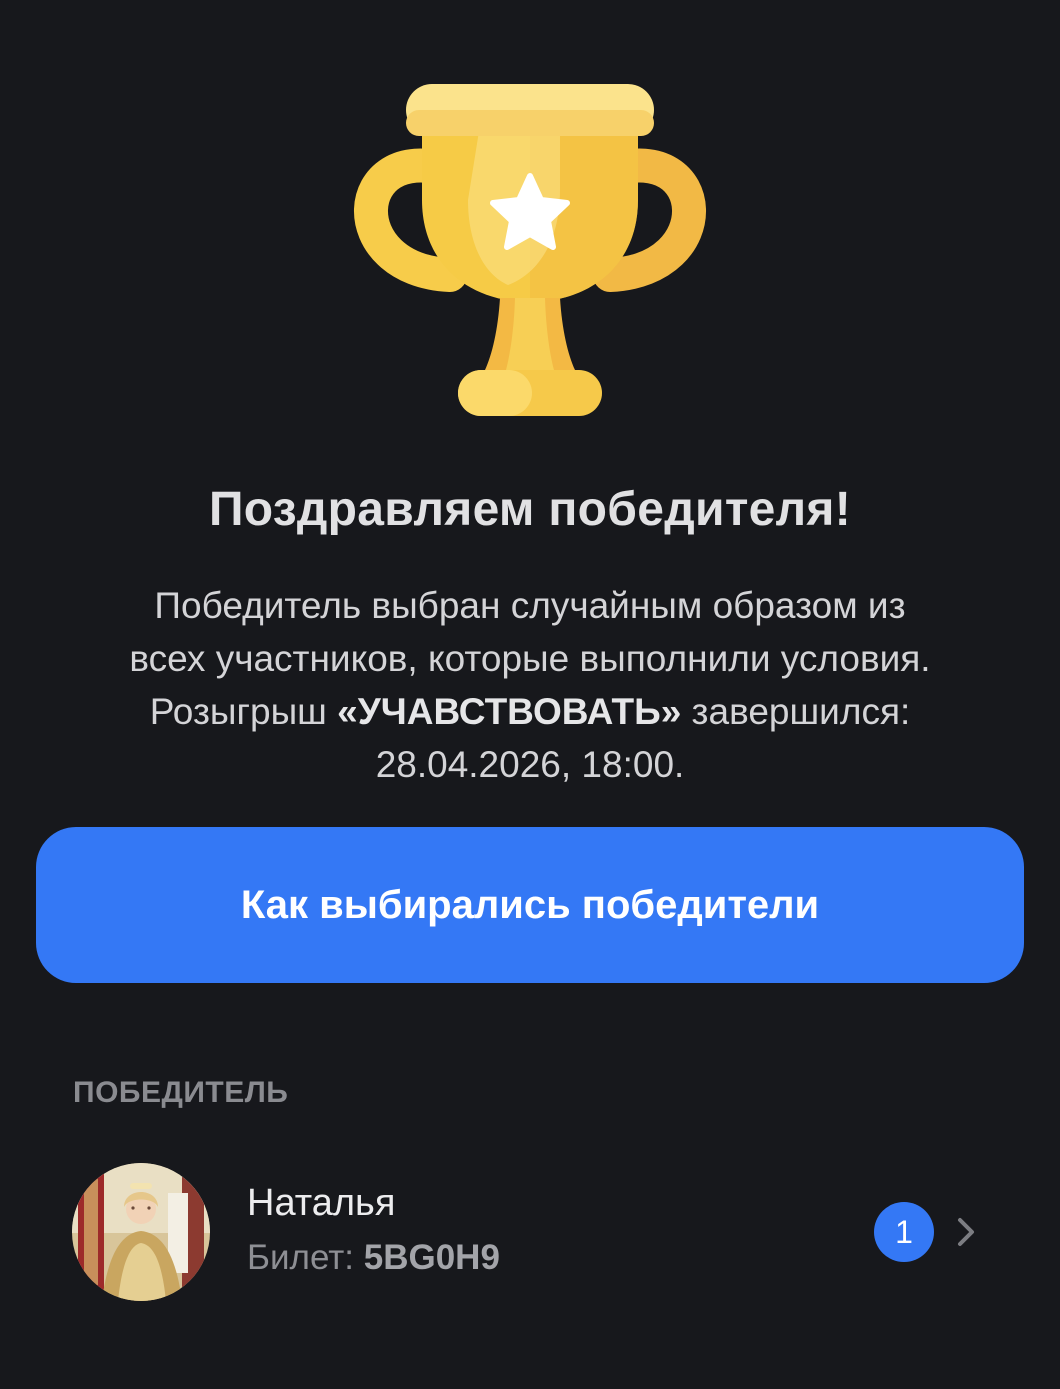 The height and width of the screenshot is (1389, 1060). Describe the element at coordinates (530, 905) in the screenshot. I see `how-winners-selected-button: Как выбирались победители` at that location.